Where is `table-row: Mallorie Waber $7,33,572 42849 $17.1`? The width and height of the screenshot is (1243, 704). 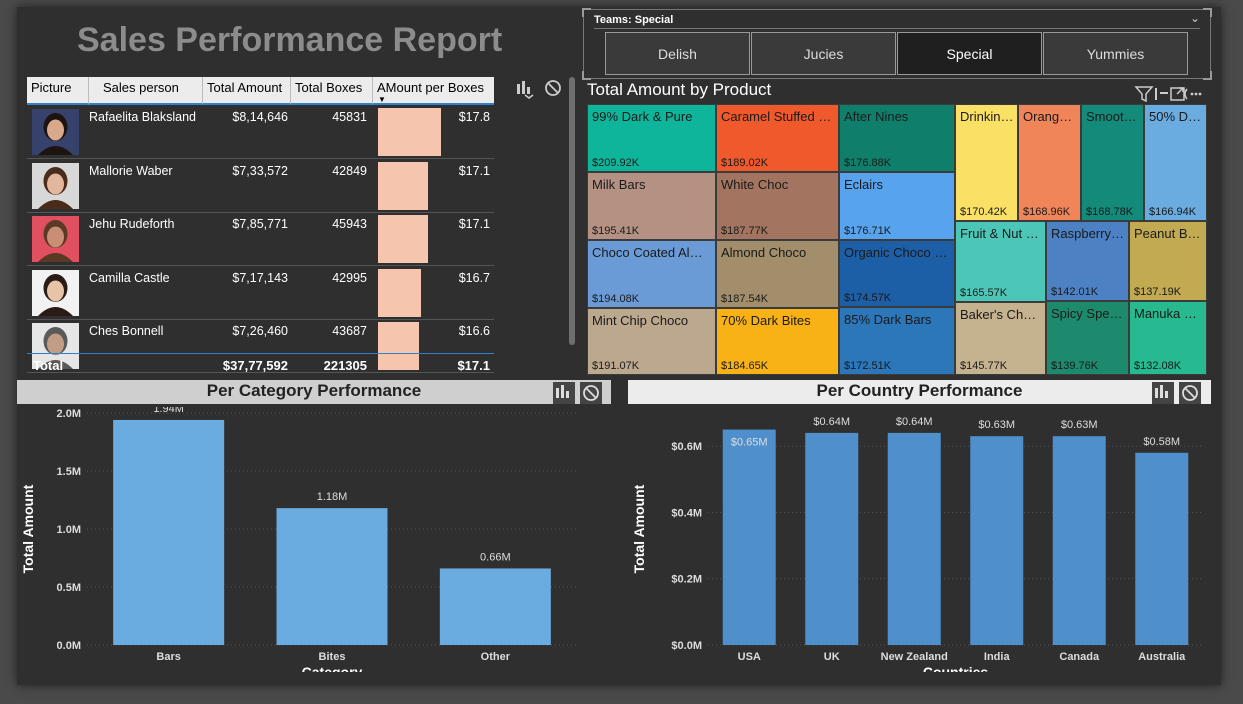 table-row: Mallorie Waber $7,33,572 42849 $17.1 is located at coordinates (260, 186).